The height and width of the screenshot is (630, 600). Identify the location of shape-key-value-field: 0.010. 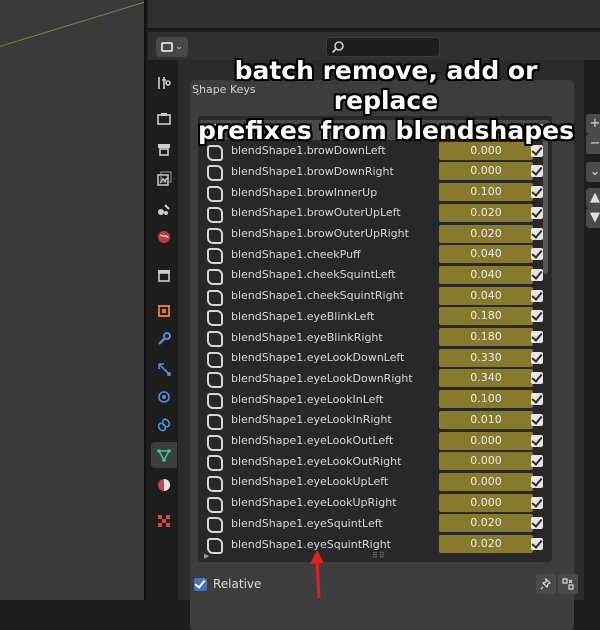
(486, 419).